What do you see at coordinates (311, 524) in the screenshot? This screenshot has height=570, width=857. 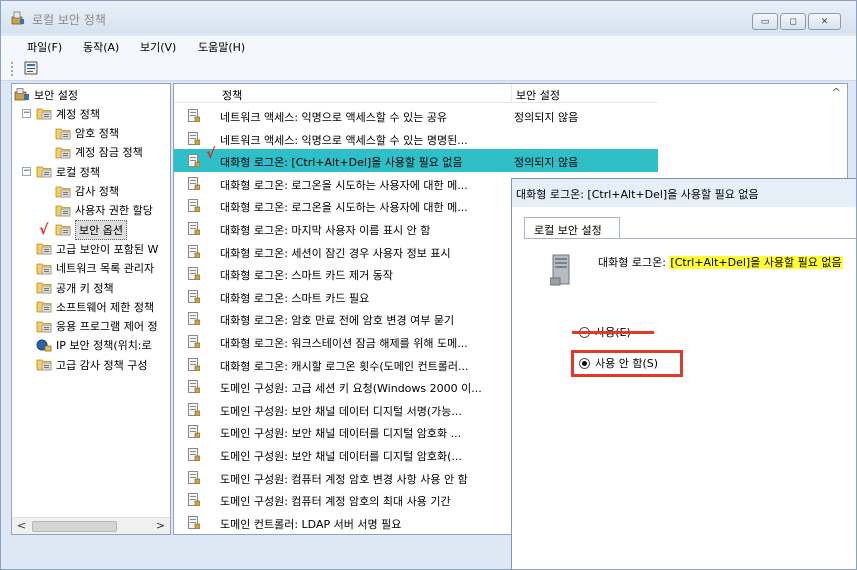 I see `policy-name: 도메인 컨트롤러: LDAP 서버 서명 필요` at bounding box center [311, 524].